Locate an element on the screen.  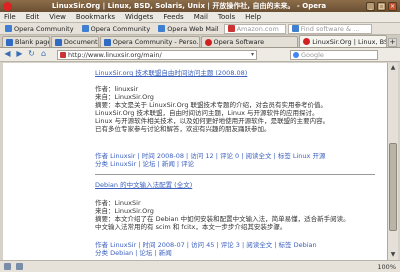
maximize-button: □ is located at coordinates (381, 6).